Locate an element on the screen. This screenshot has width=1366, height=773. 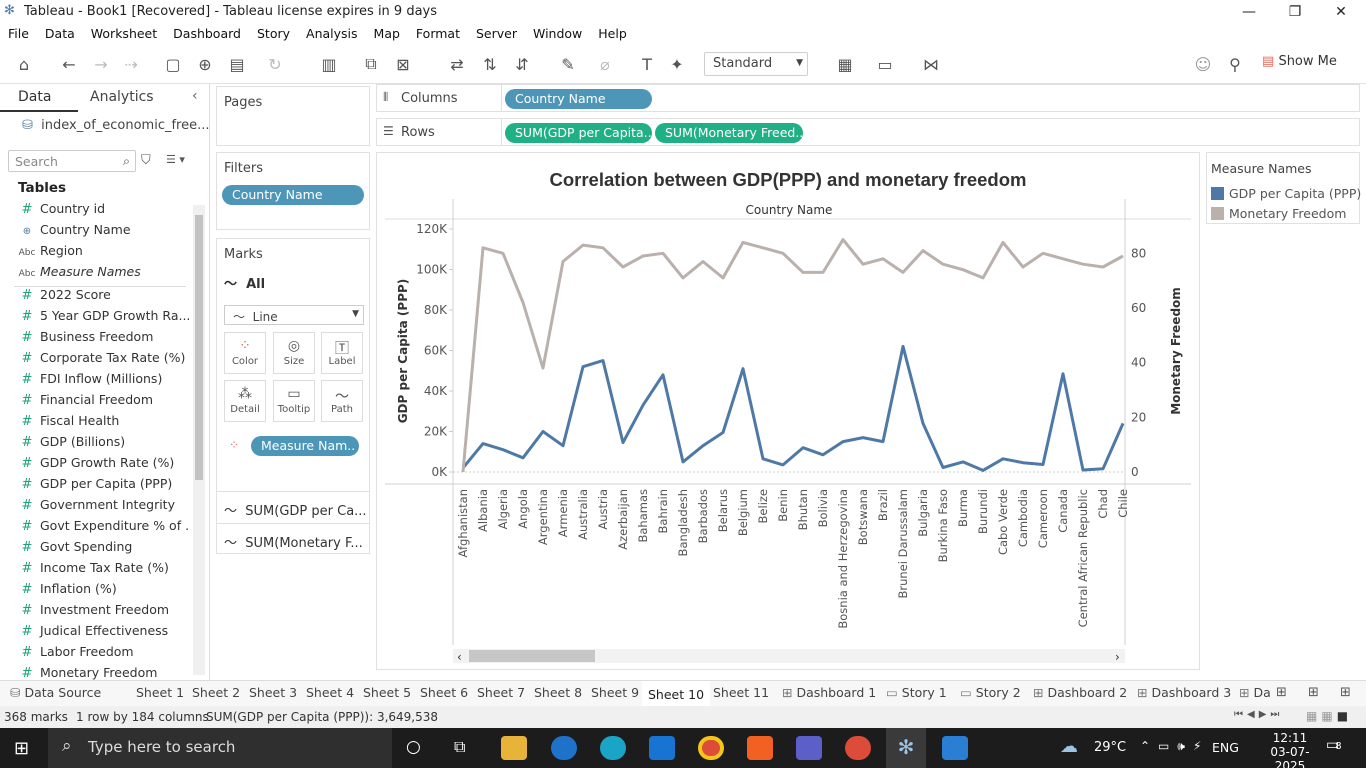
edge-icon is located at coordinates (613, 748).